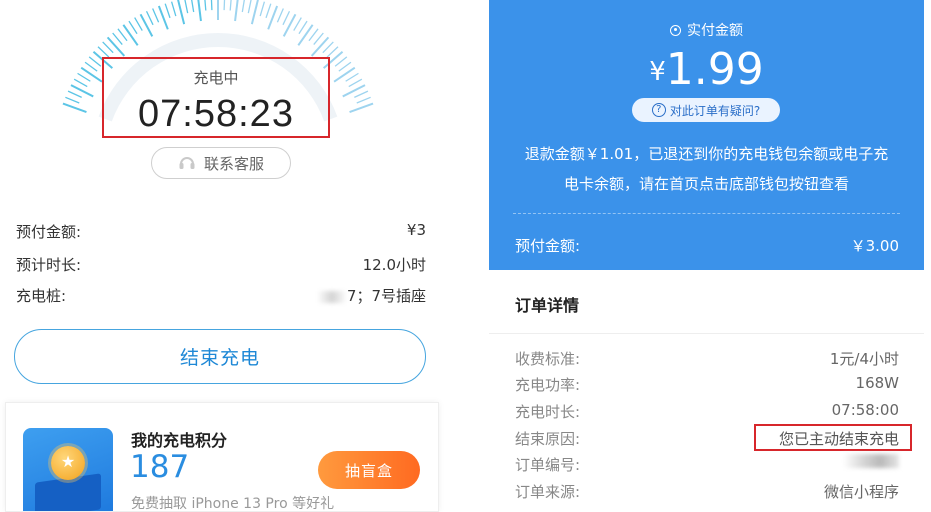 This screenshot has width=931, height=512. I want to click on paid-label: 实付金额, so click(715, 31).